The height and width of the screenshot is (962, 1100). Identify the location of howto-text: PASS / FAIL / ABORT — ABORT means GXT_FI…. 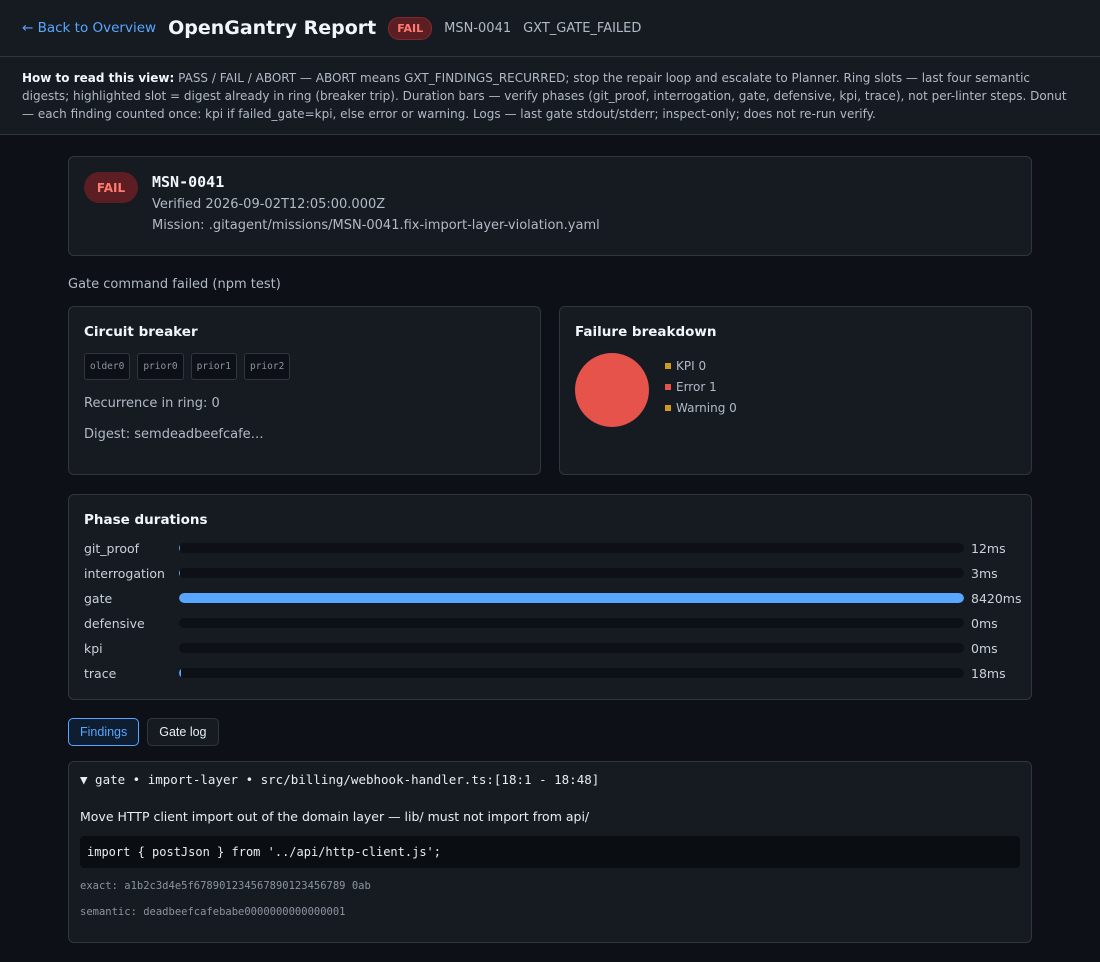
(544, 96).